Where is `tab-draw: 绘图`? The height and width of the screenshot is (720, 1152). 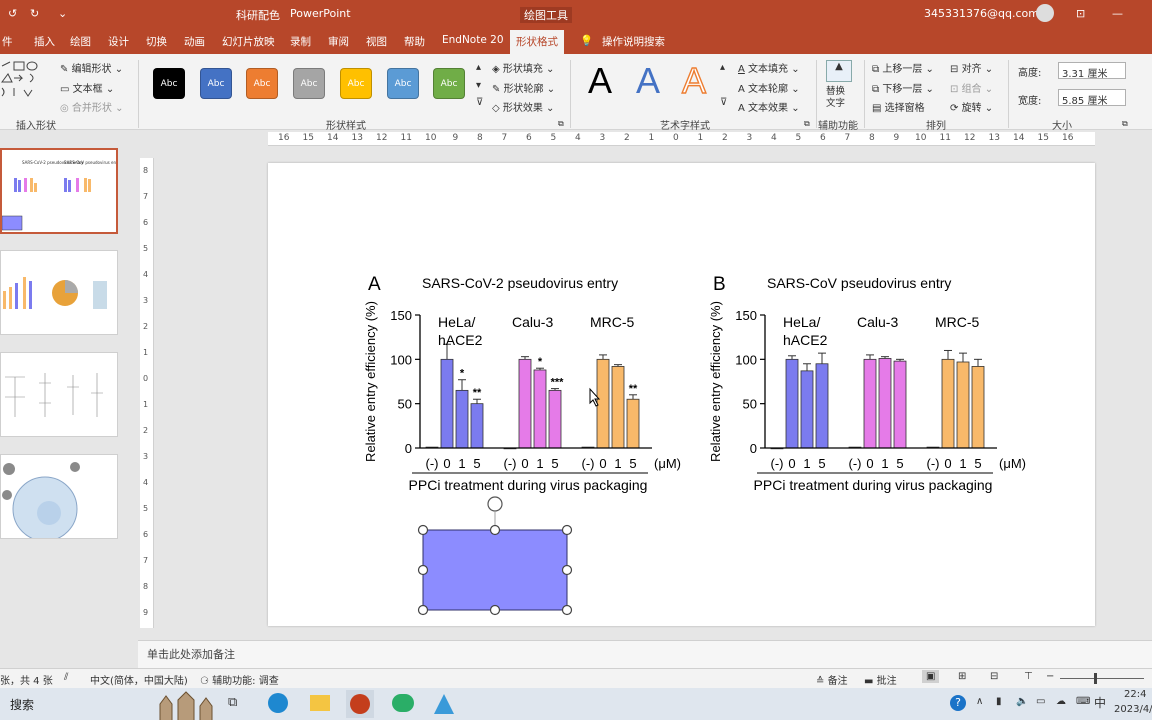
tab-draw: 绘图 is located at coordinates (80, 41).